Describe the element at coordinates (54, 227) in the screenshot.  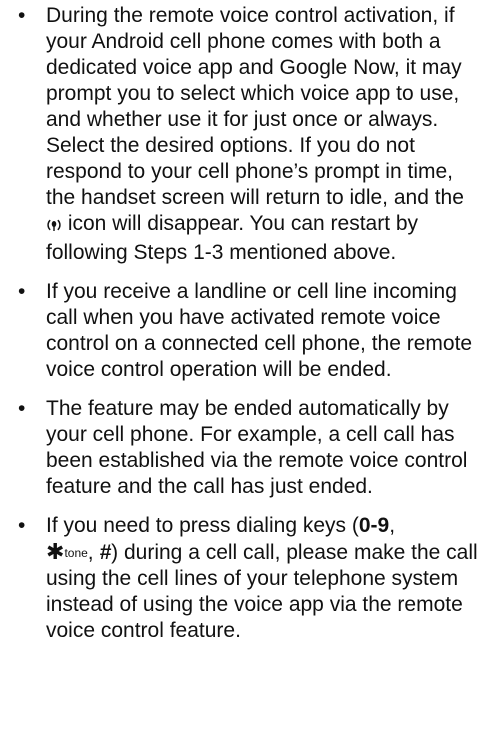
I see `voice-control-icon` at that location.